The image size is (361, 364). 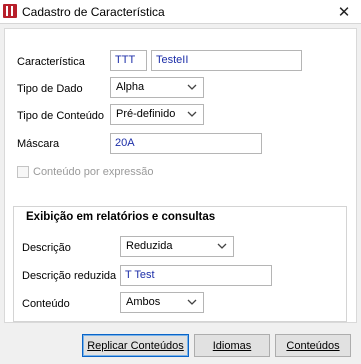 What do you see at coordinates (135, 345) in the screenshot?
I see `replicar-conteudos-button: Replicar Conteúdos` at bounding box center [135, 345].